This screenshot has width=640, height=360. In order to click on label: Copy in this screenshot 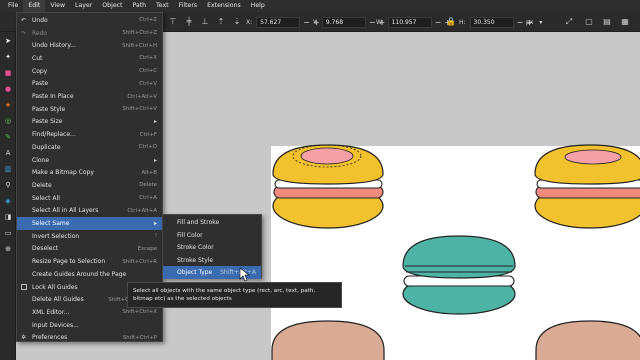, I will do `click(40, 71)`.